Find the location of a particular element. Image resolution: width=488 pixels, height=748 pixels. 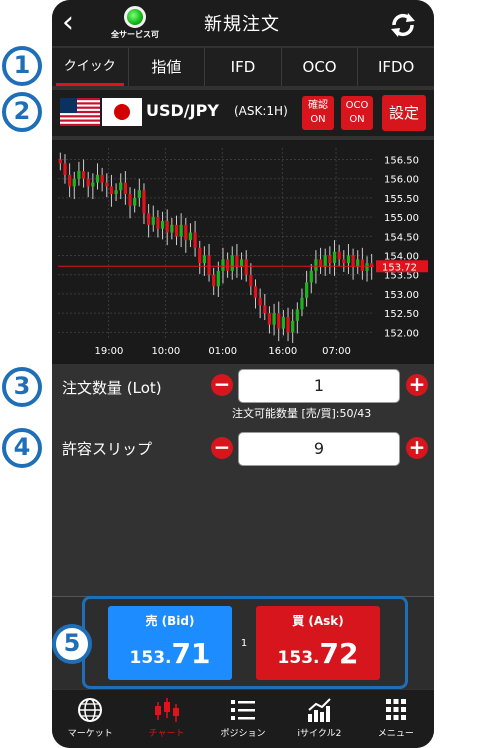

annotation-2: 2 is located at coordinates (22, 112).